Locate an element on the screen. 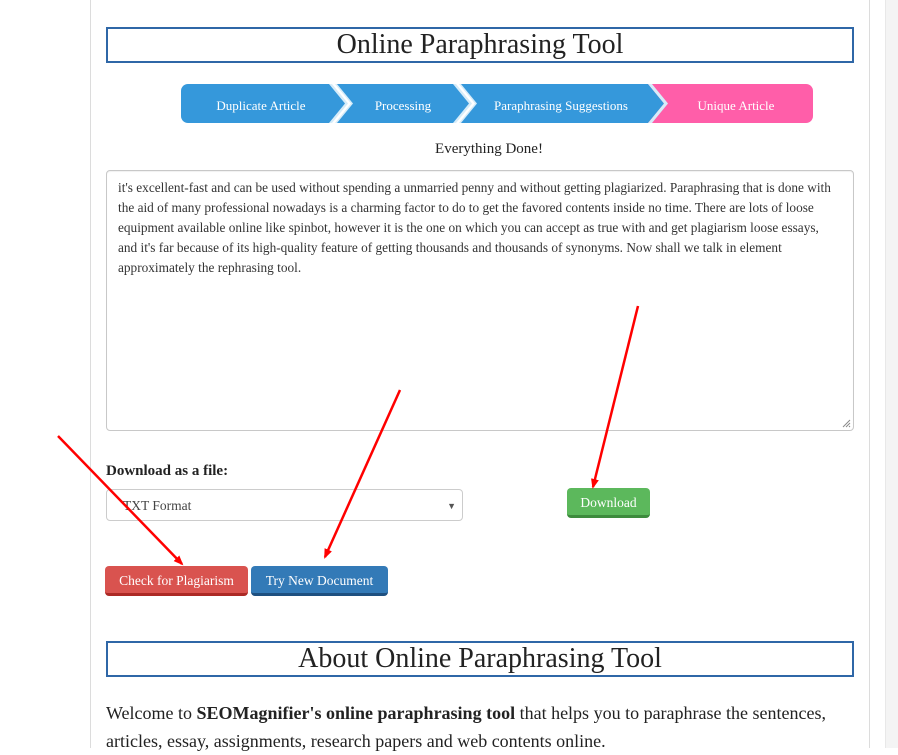 The height and width of the screenshot is (755, 898). status-message: Everything Done! is located at coordinates (489, 149).